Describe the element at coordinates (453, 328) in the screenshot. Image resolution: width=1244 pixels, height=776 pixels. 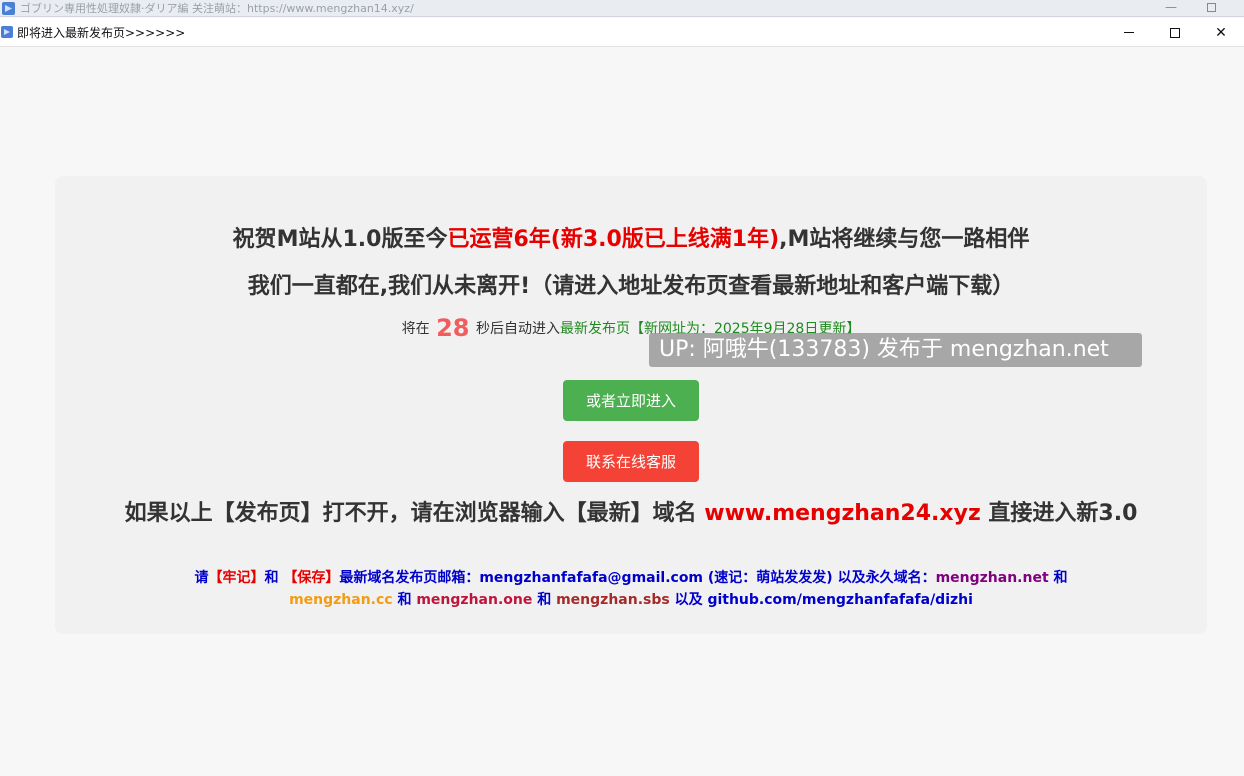
I see `countdown-seconds: 28` at that location.